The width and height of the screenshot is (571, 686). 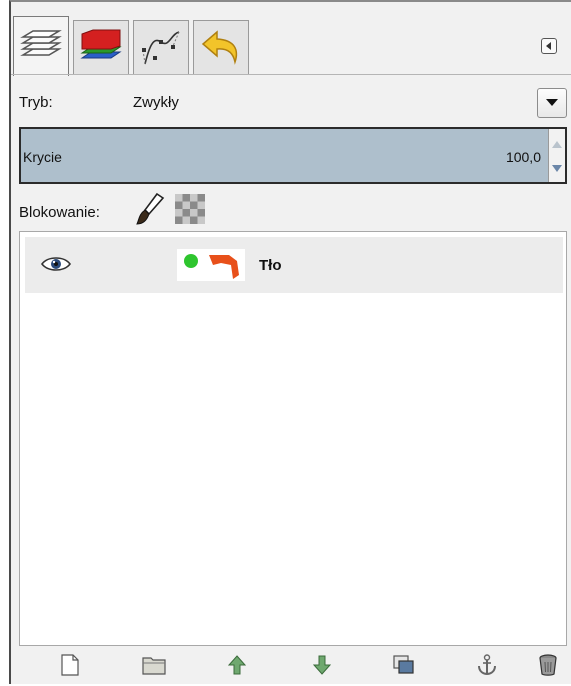 I want to click on undo-icon, so click(x=219, y=47).